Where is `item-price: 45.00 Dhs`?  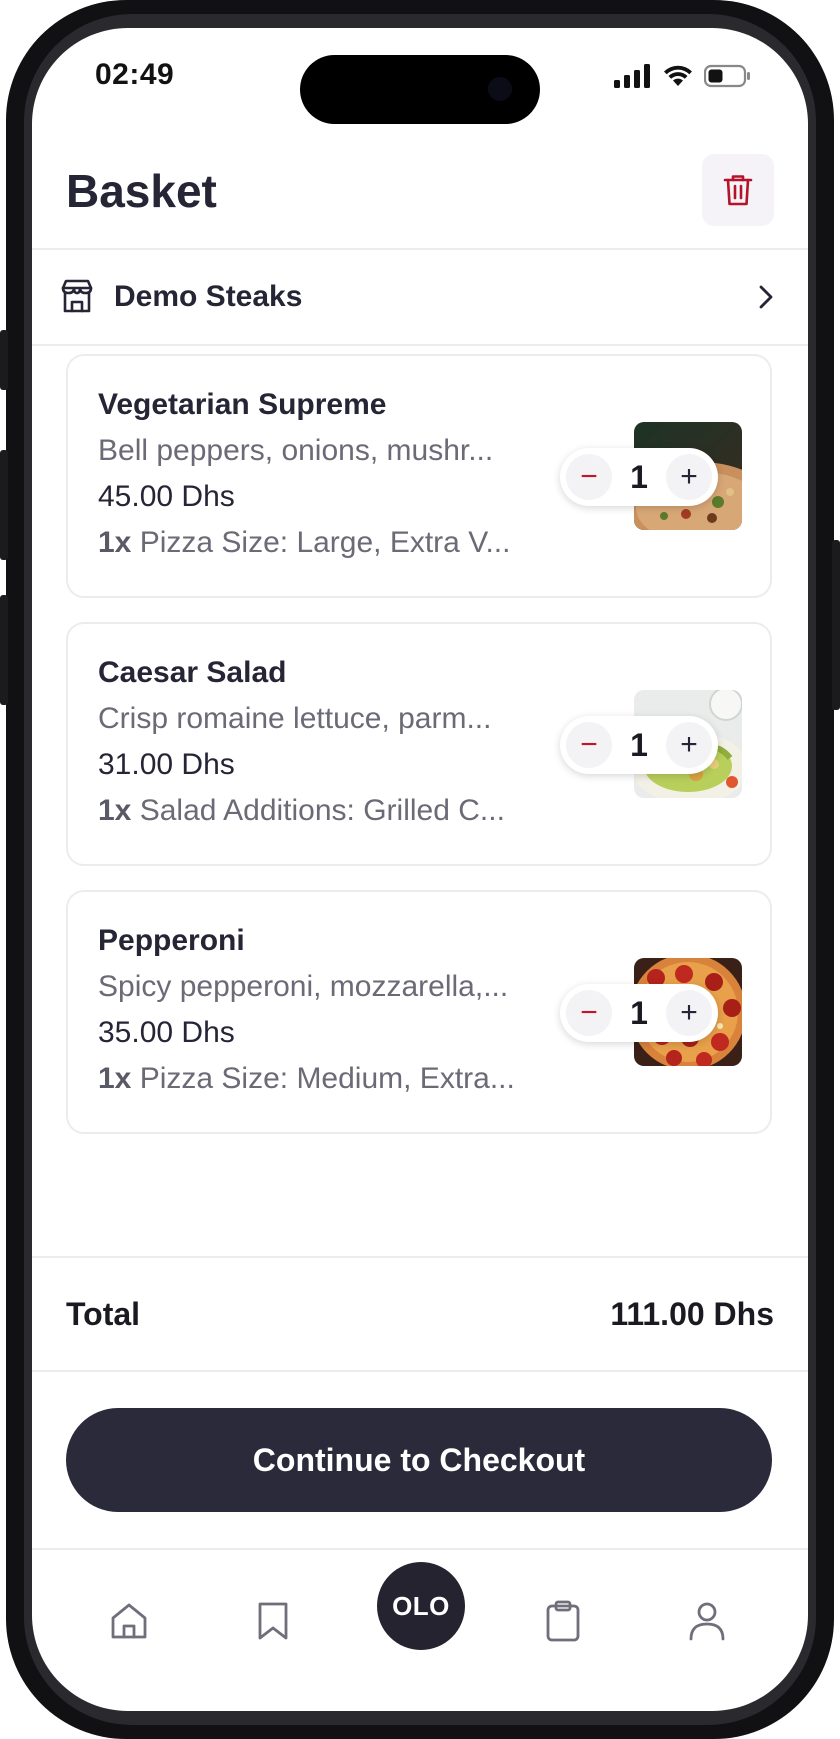 item-price: 45.00 Dhs is located at coordinates (166, 496).